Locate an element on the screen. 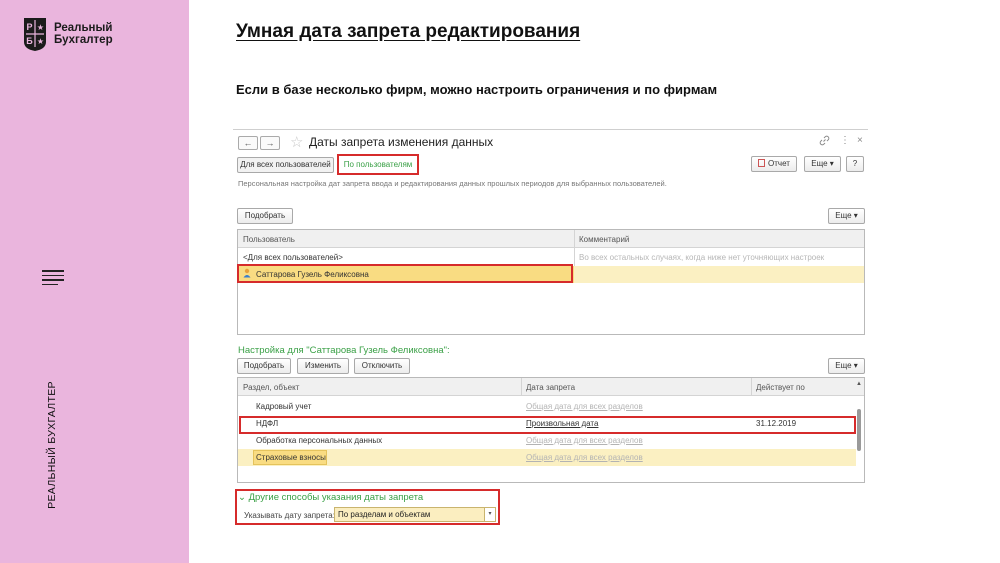  column-comment: Комментарий is located at coordinates (604, 239).